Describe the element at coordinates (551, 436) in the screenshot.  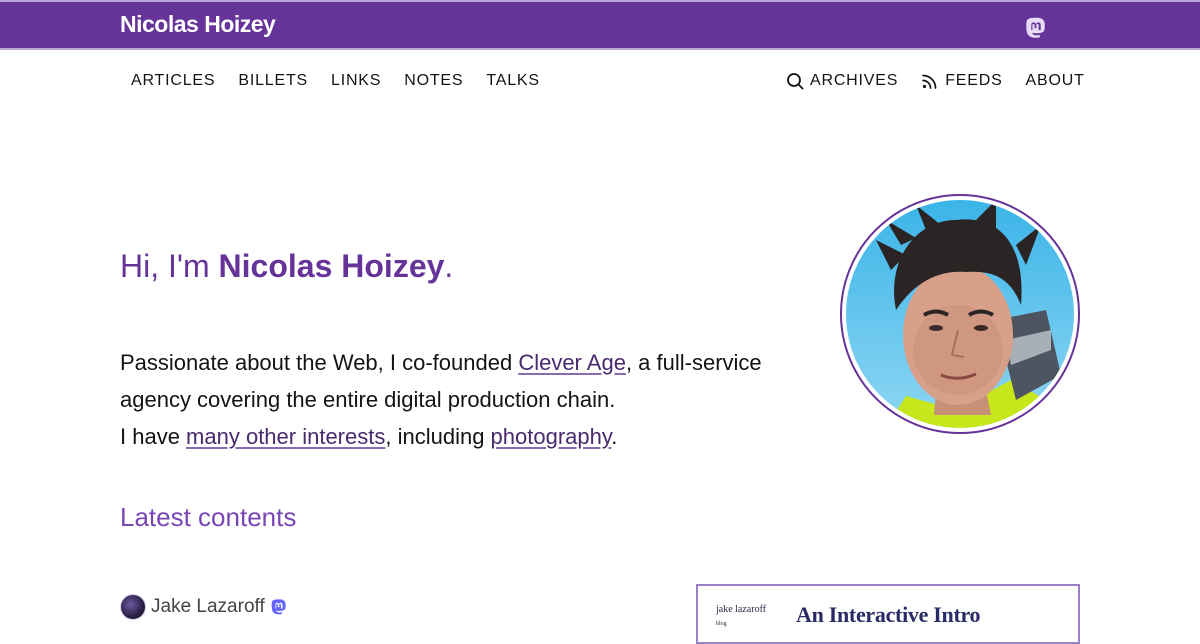
I see `photography-link: photography` at that location.